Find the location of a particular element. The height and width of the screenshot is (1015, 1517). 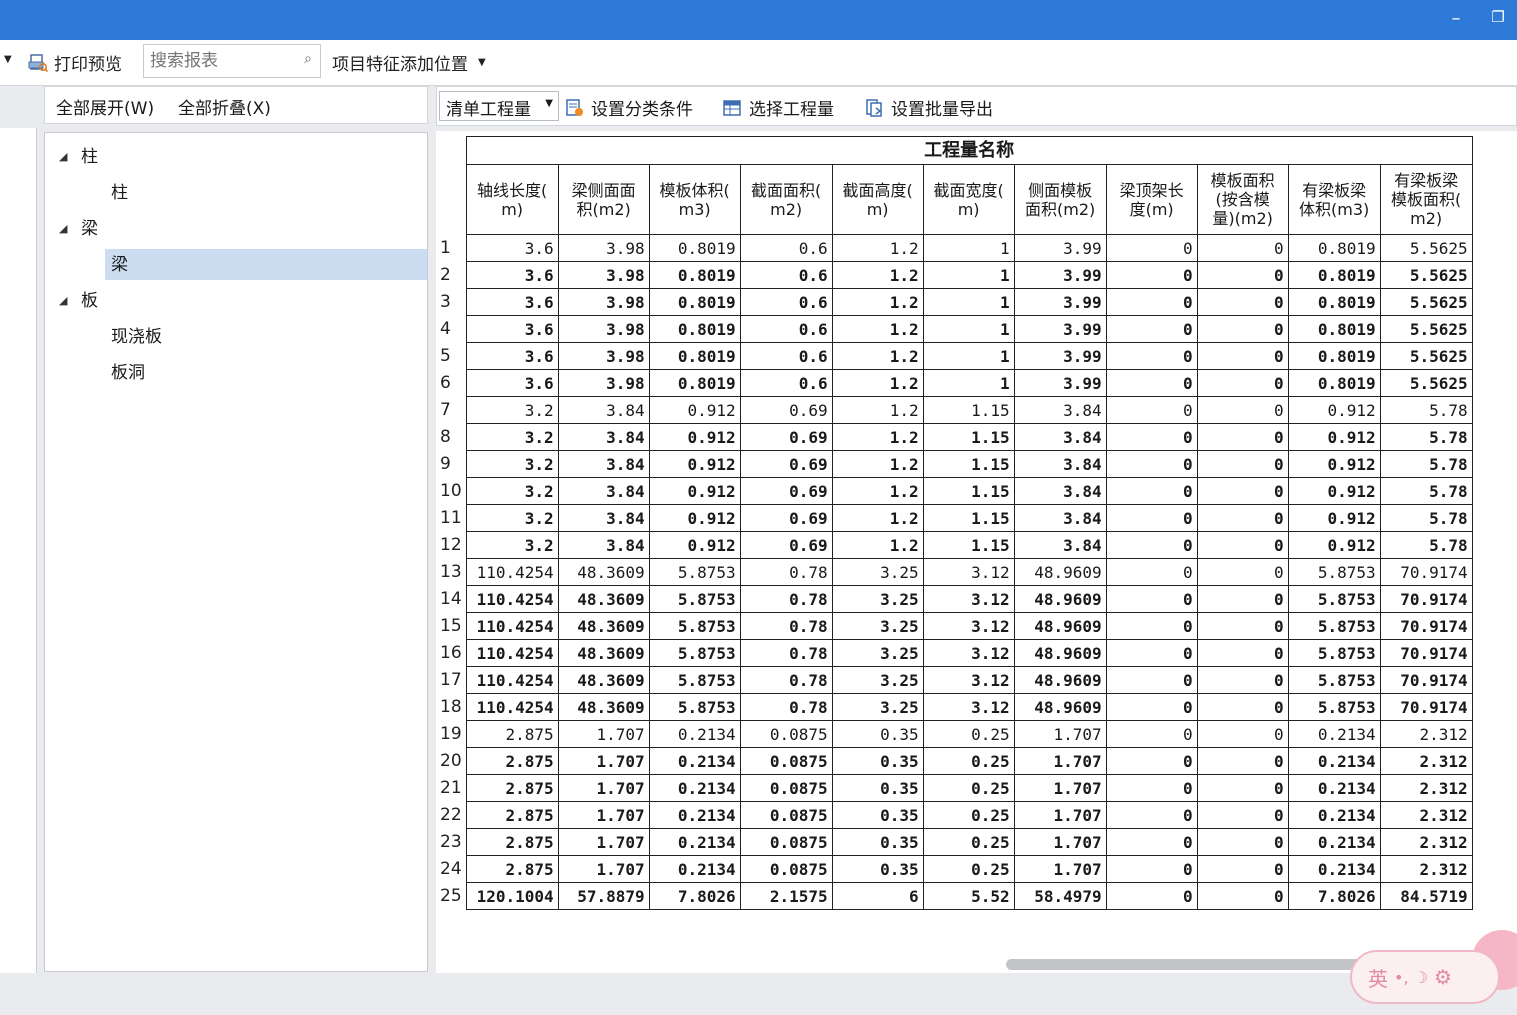

ime-language-label: 英 is located at coordinates (1378, 977).